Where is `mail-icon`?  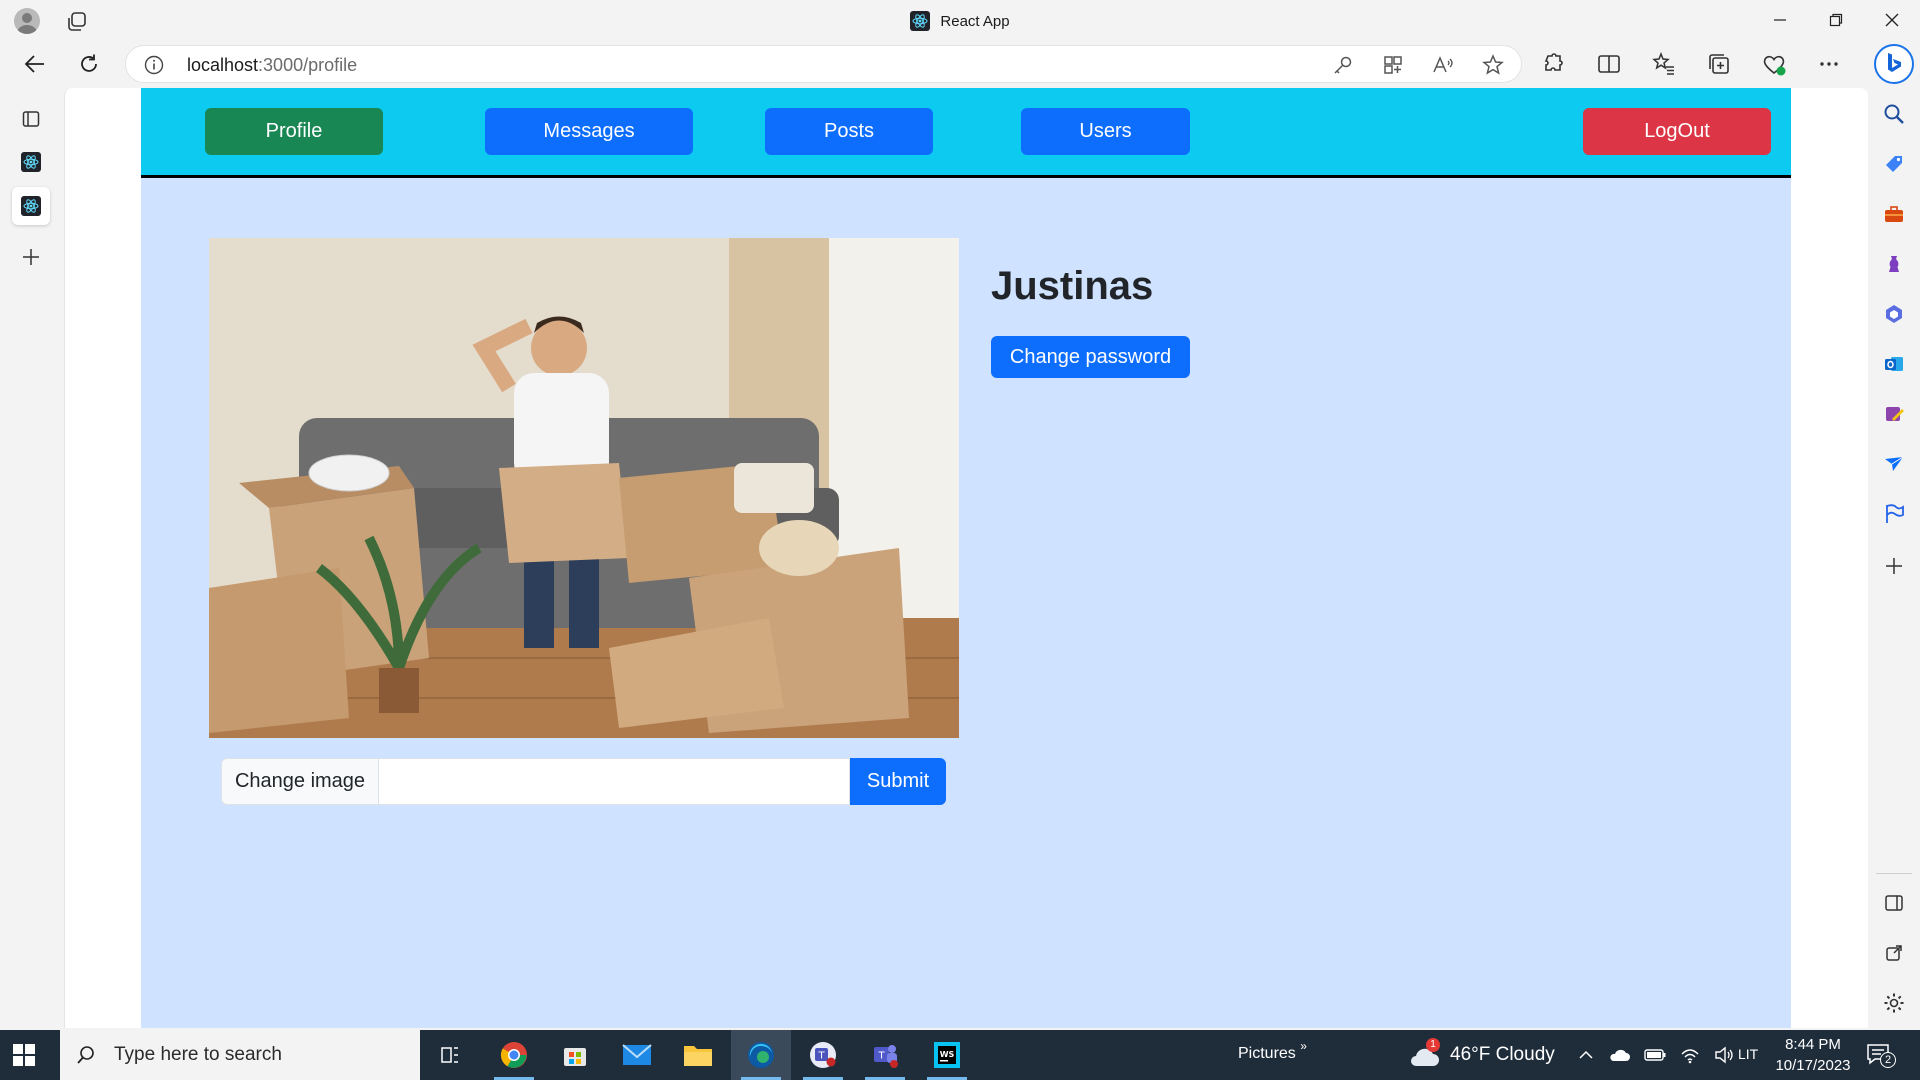 mail-icon is located at coordinates (637, 1055).